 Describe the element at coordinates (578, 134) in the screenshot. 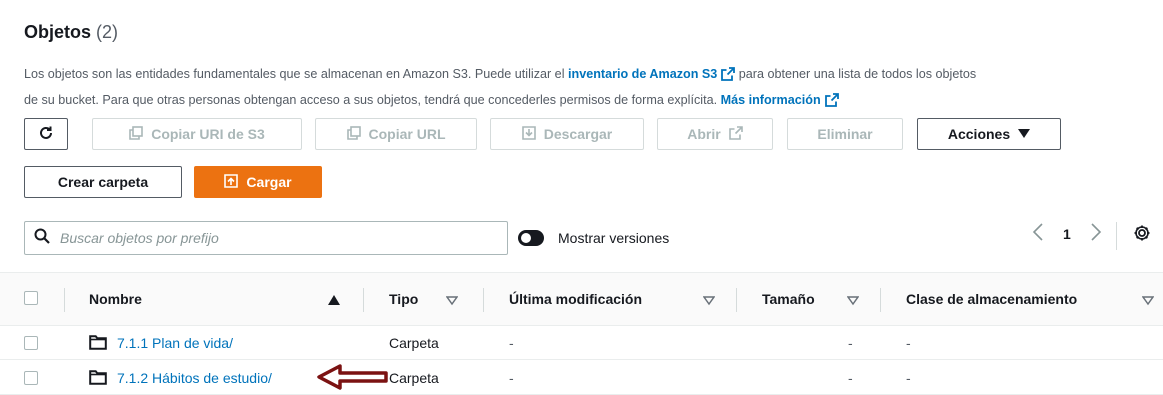

I see `download-label: Descargar` at that location.